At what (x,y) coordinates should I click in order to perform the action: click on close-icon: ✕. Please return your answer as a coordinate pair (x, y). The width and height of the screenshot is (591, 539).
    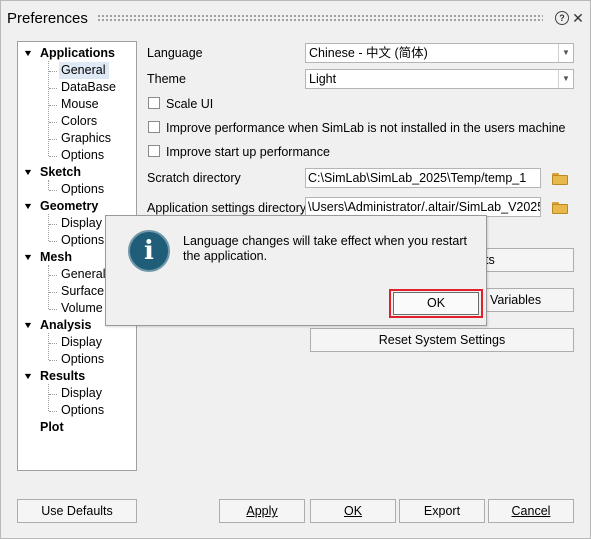
    Looking at the image, I should click on (578, 18).